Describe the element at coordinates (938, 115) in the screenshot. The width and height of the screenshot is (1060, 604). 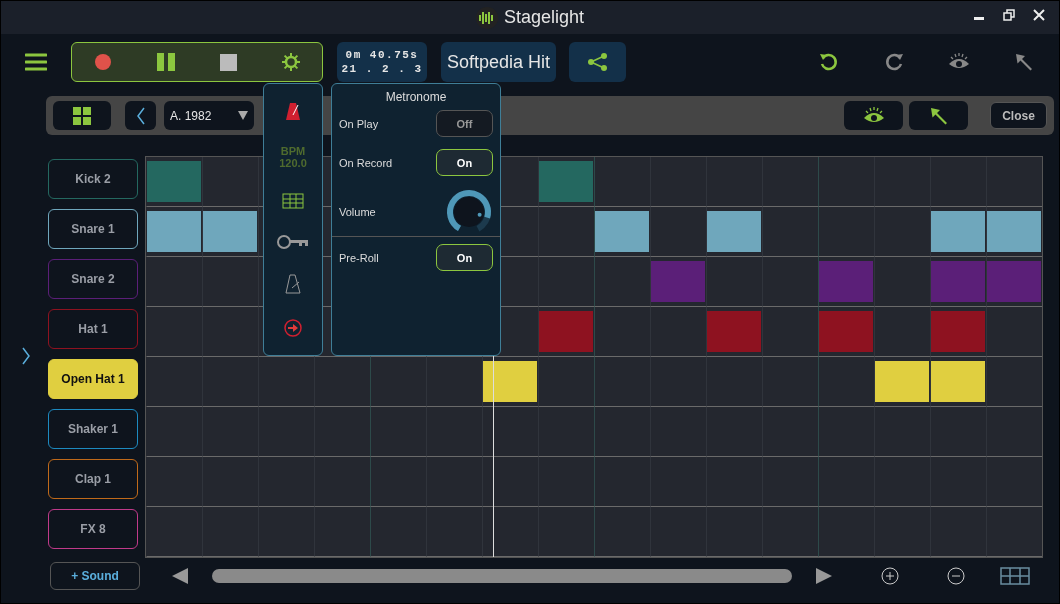
I see `cursor-button` at that location.